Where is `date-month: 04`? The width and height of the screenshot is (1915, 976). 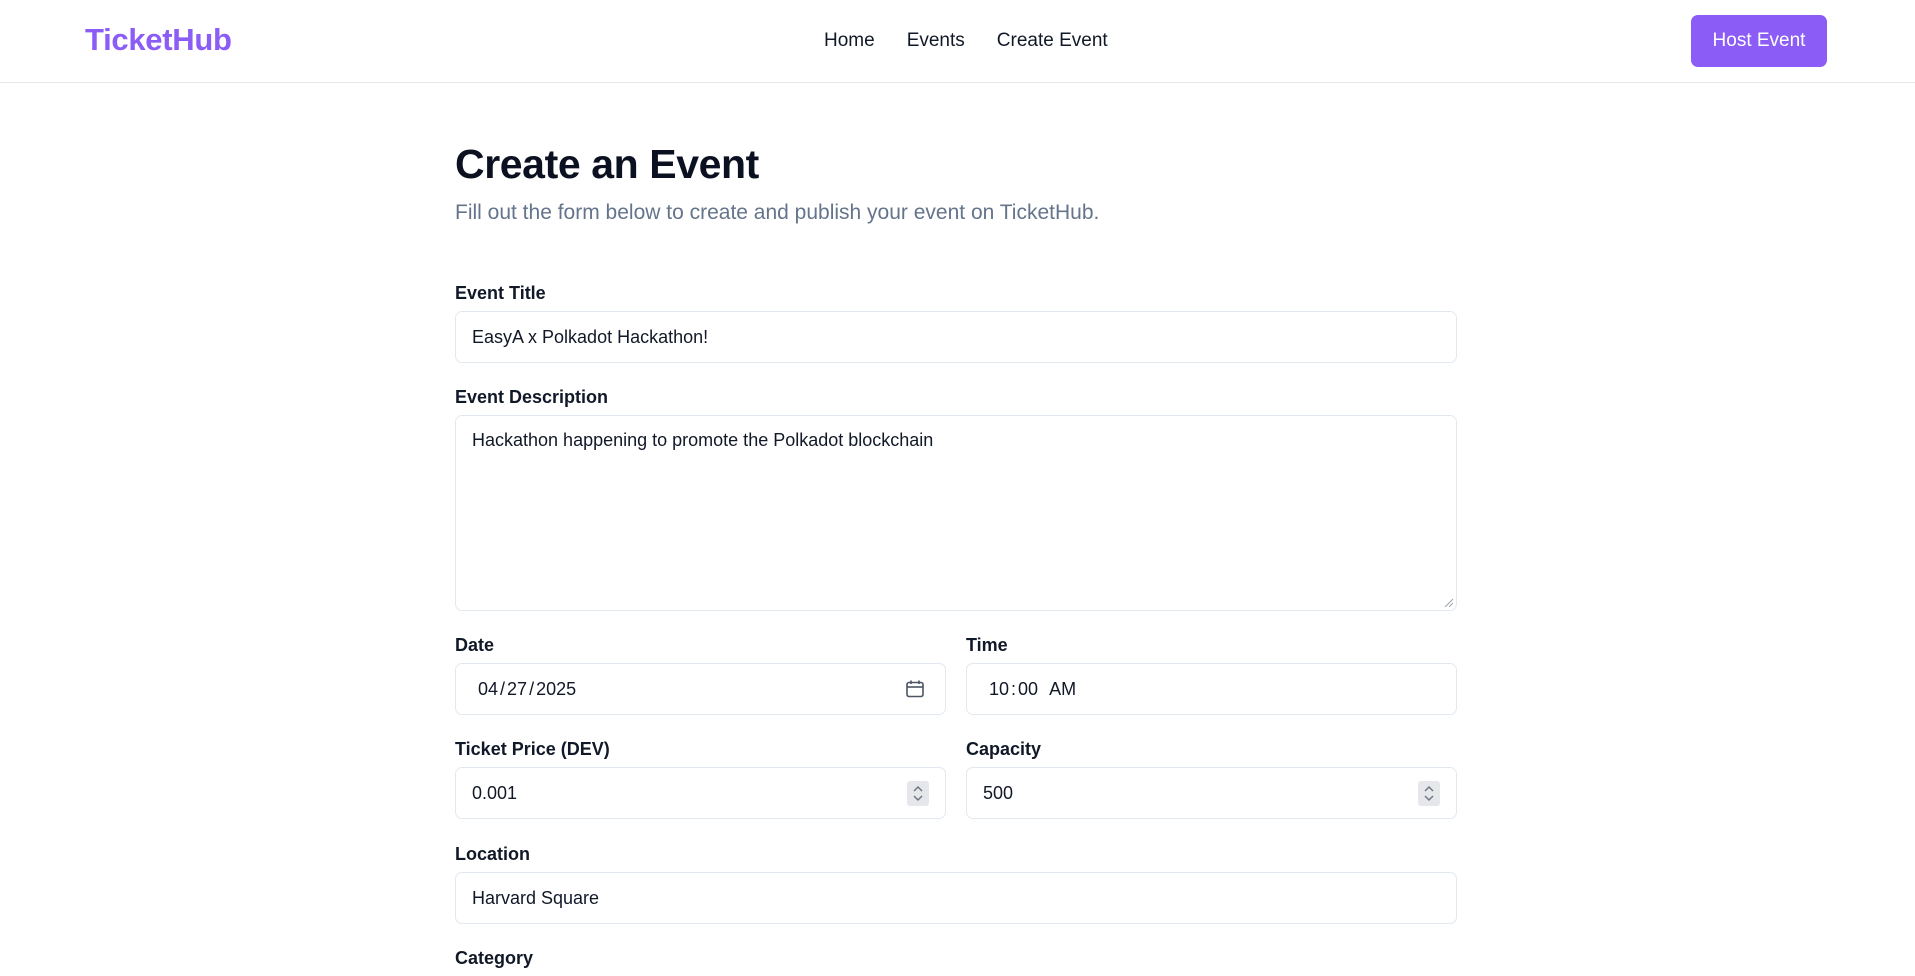
date-month: 04 is located at coordinates (488, 689).